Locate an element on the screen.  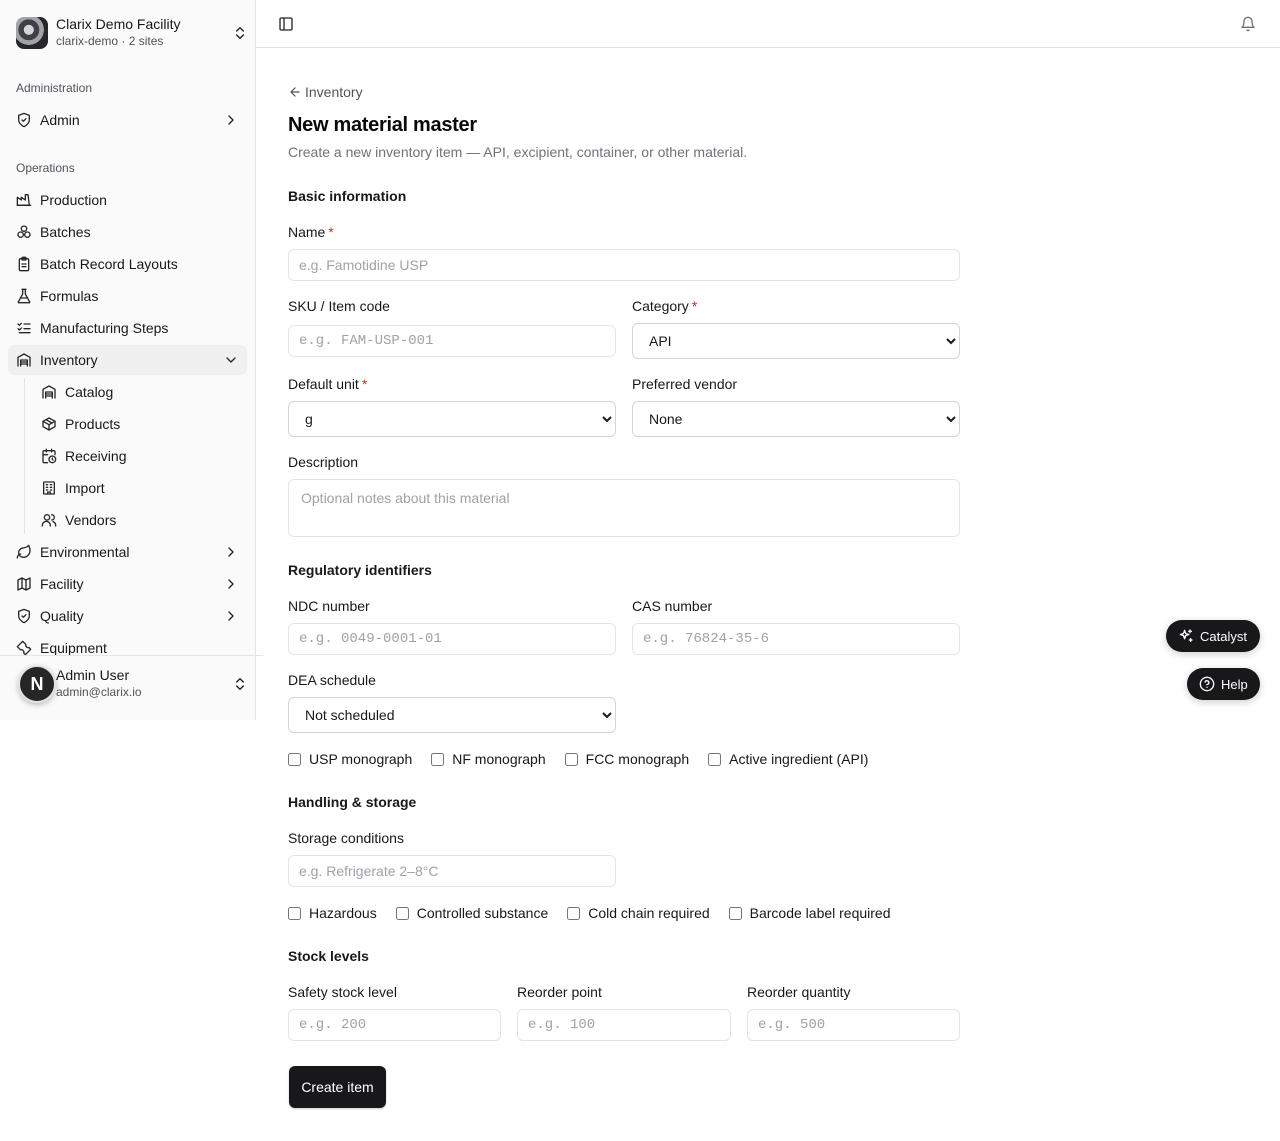
org-name: Clarix Demo Facility is located at coordinates (118, 24).